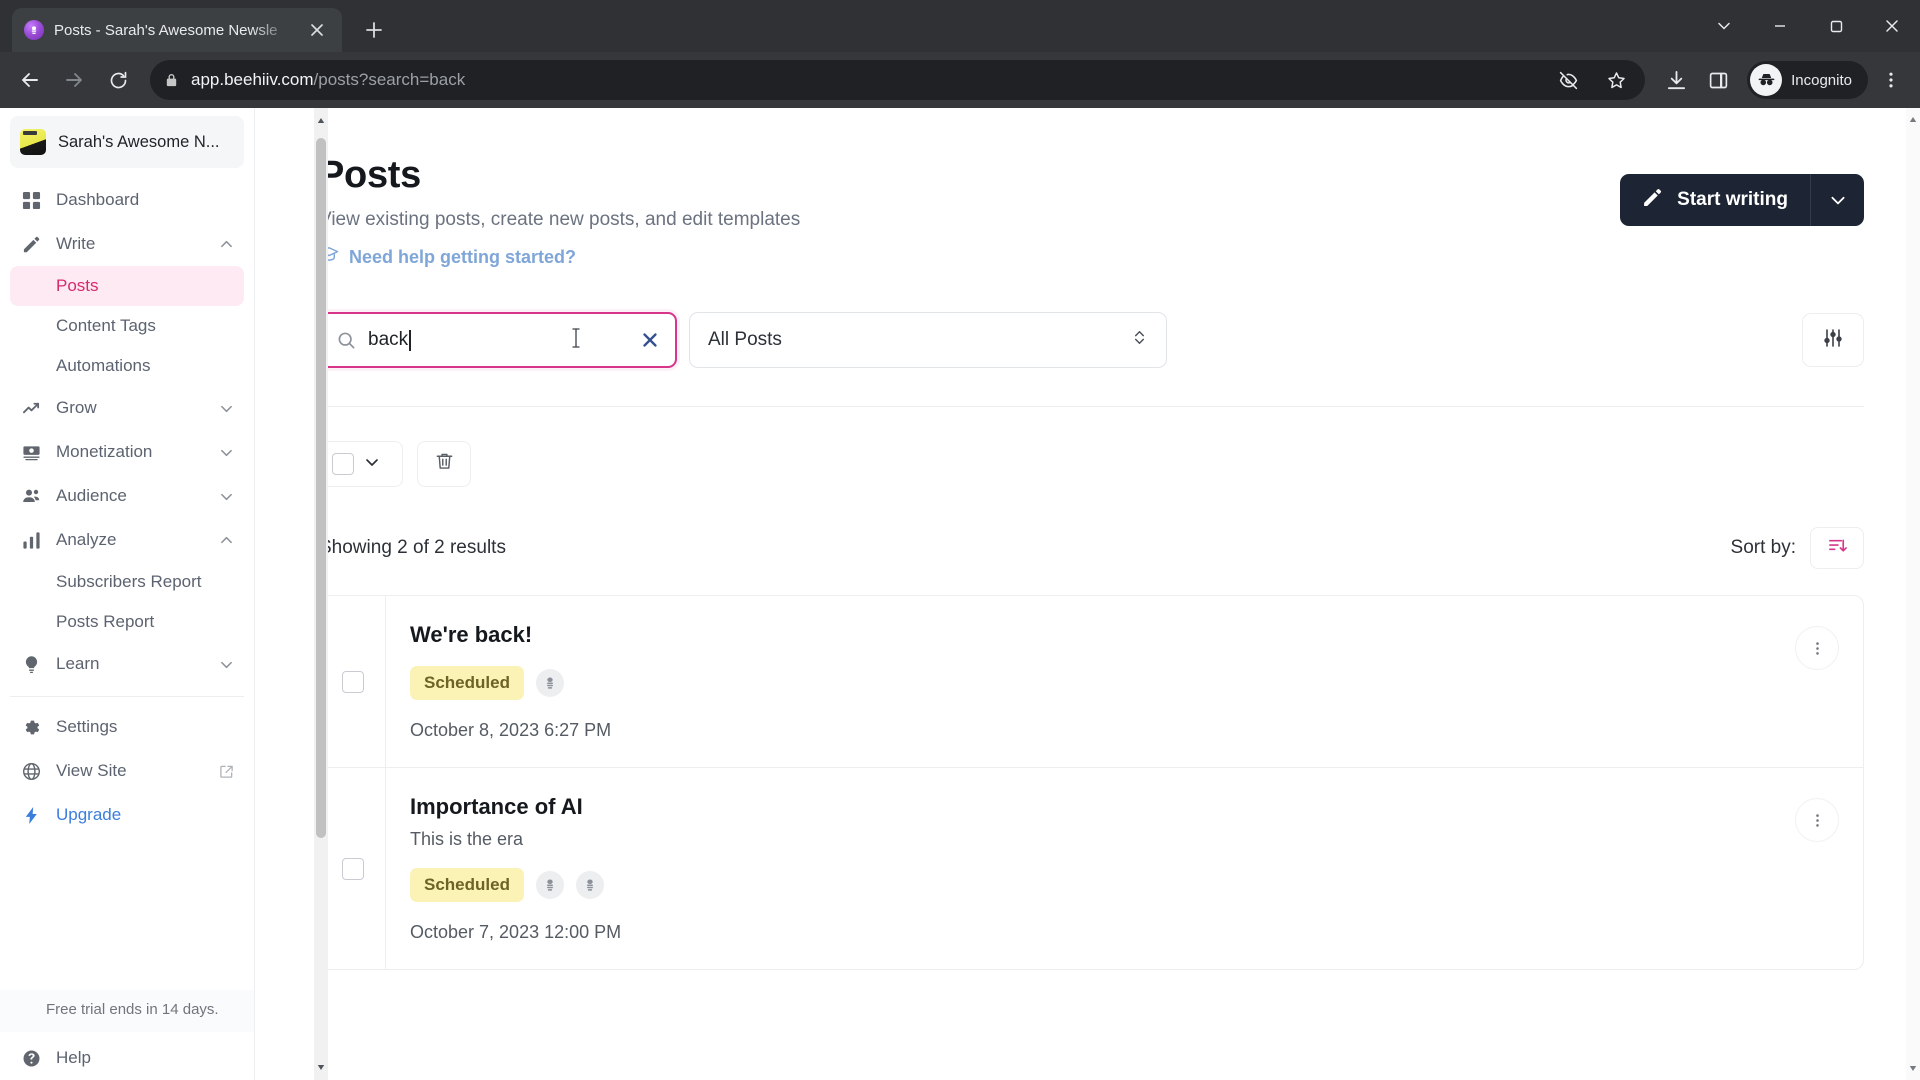 This screenshot has width=1920, height=1080. I want to click on select-all-control, so click(361, 464).